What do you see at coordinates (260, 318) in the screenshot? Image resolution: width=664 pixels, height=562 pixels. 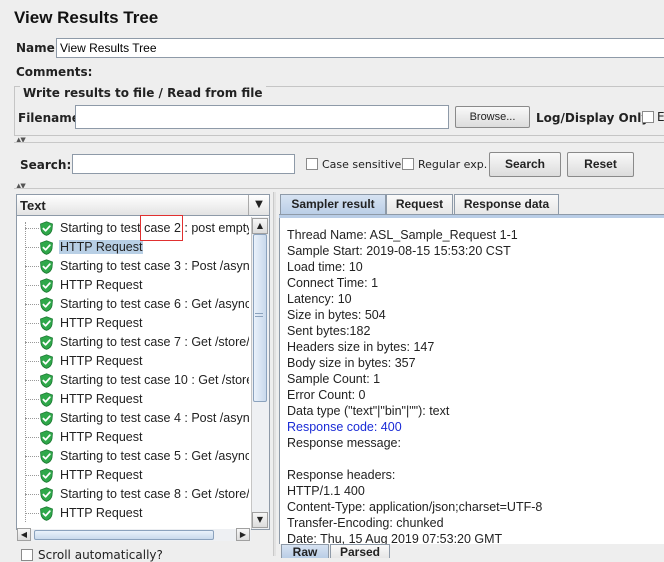 I see `tree-scroll-thumb` at bounding box center [260, 318].